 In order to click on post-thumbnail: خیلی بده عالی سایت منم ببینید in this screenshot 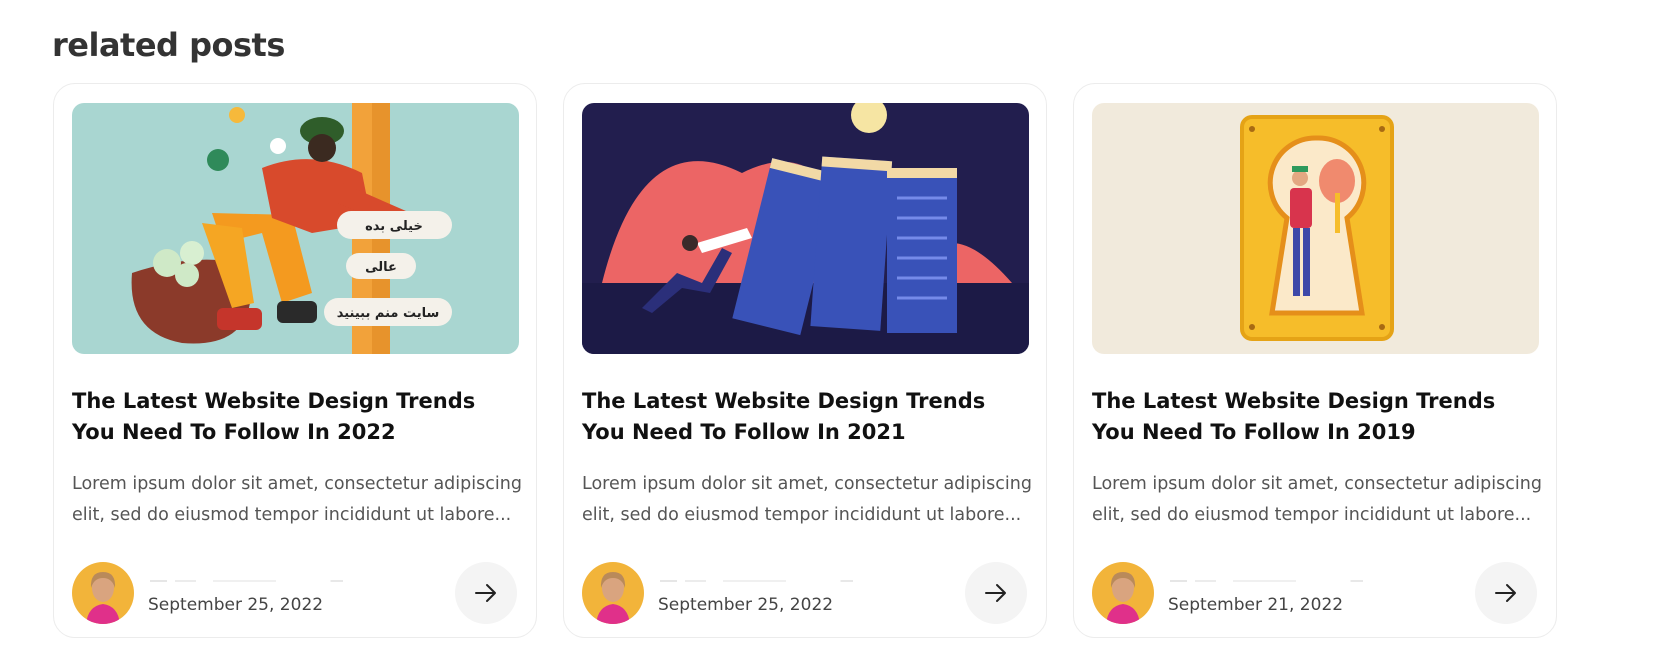, I will do `click(295, 228)`.